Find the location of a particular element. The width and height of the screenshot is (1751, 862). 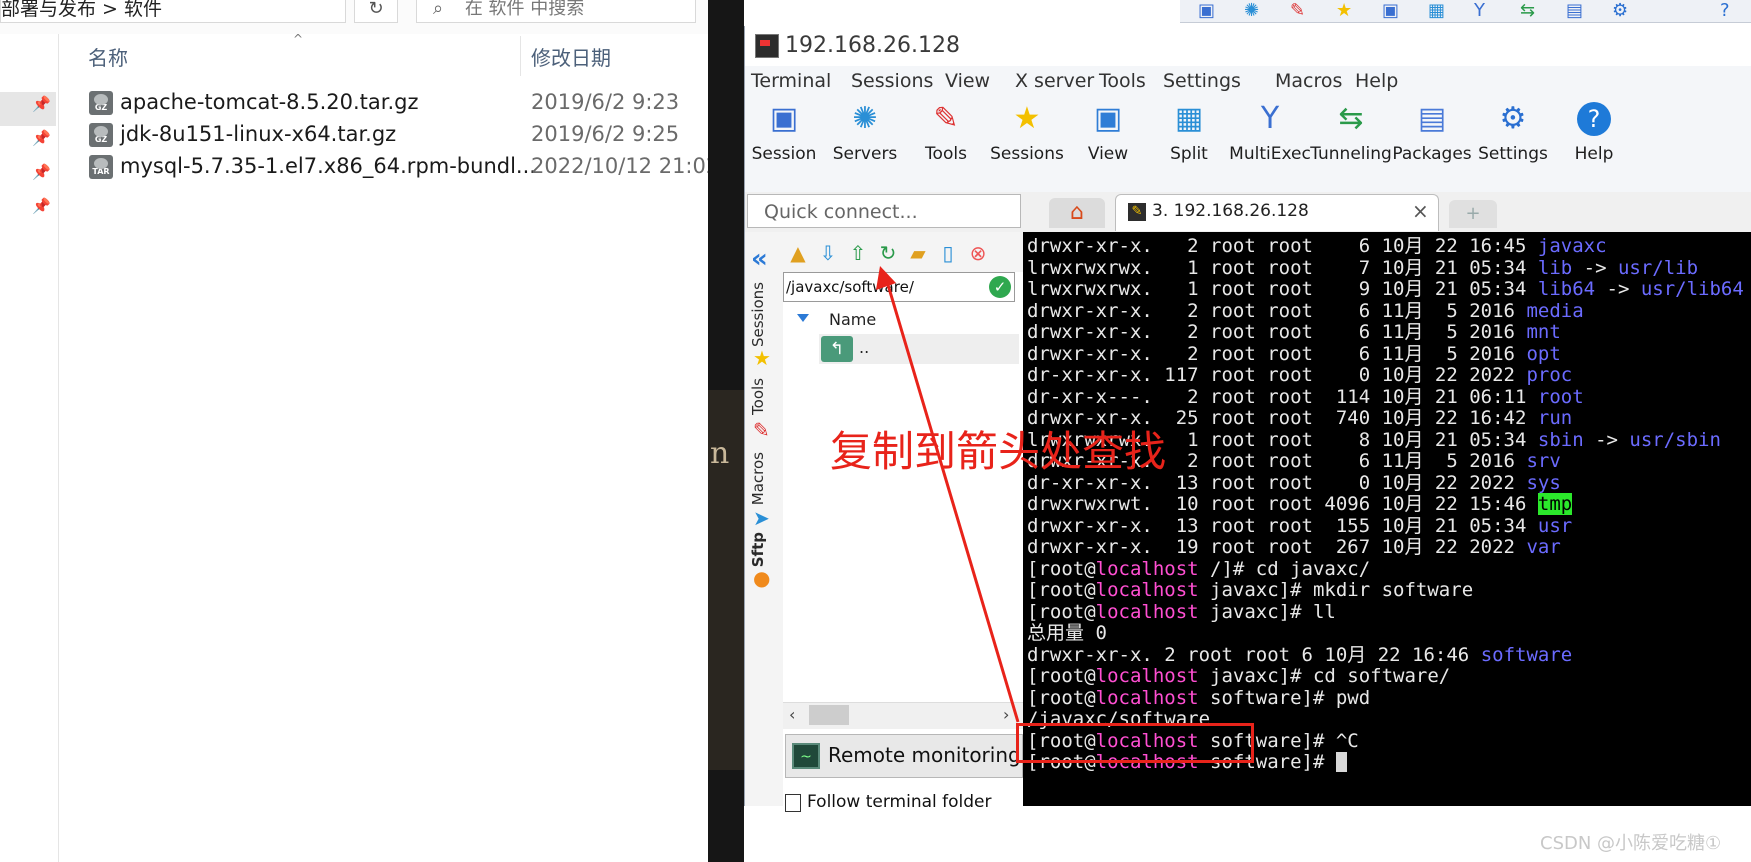

annotation-highlight-box is located at coordinates (1135, 743).